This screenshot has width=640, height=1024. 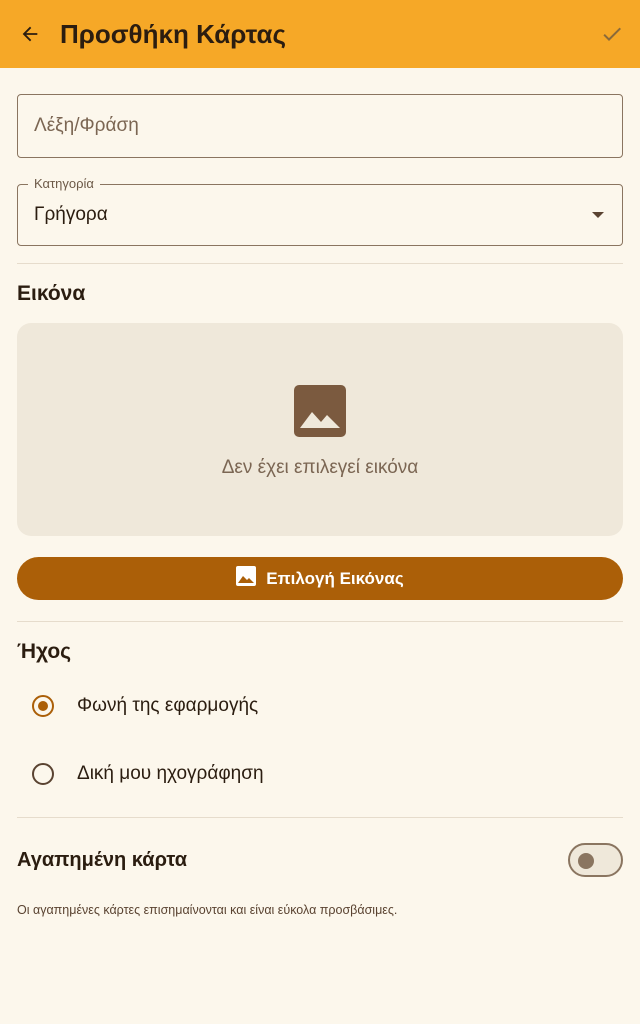 I want to click on pick-image-button: Επιλογή Εικόνας, so click(x=320, y=578).